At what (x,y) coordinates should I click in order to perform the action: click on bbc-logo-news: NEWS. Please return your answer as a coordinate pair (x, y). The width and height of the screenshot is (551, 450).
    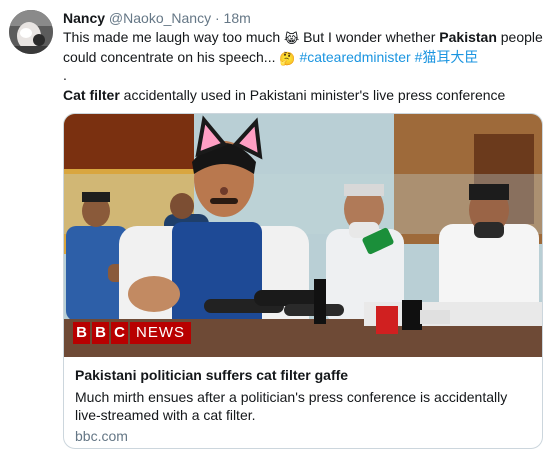
    Looking at the image, I should click on (160, 333).